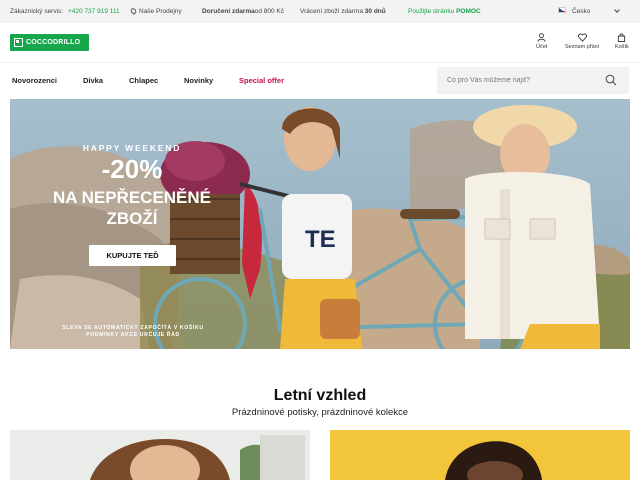 The width and height of the screenshot is (640, 480). Describe the element at coordinates (132, 148) in the screenshot. I see `hero-kicker: HAPPY WEEKEND` at that location.